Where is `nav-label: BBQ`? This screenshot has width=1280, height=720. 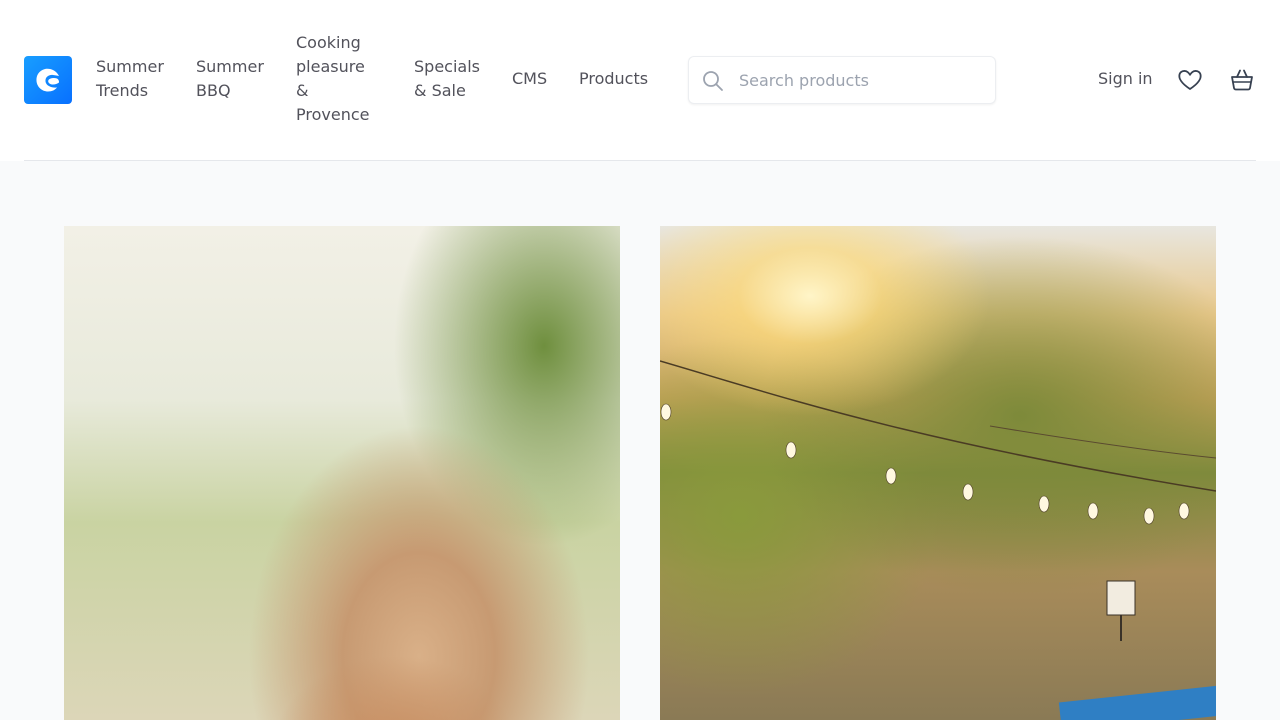
nav-label: BBQ is located at coordinates (213, 90).